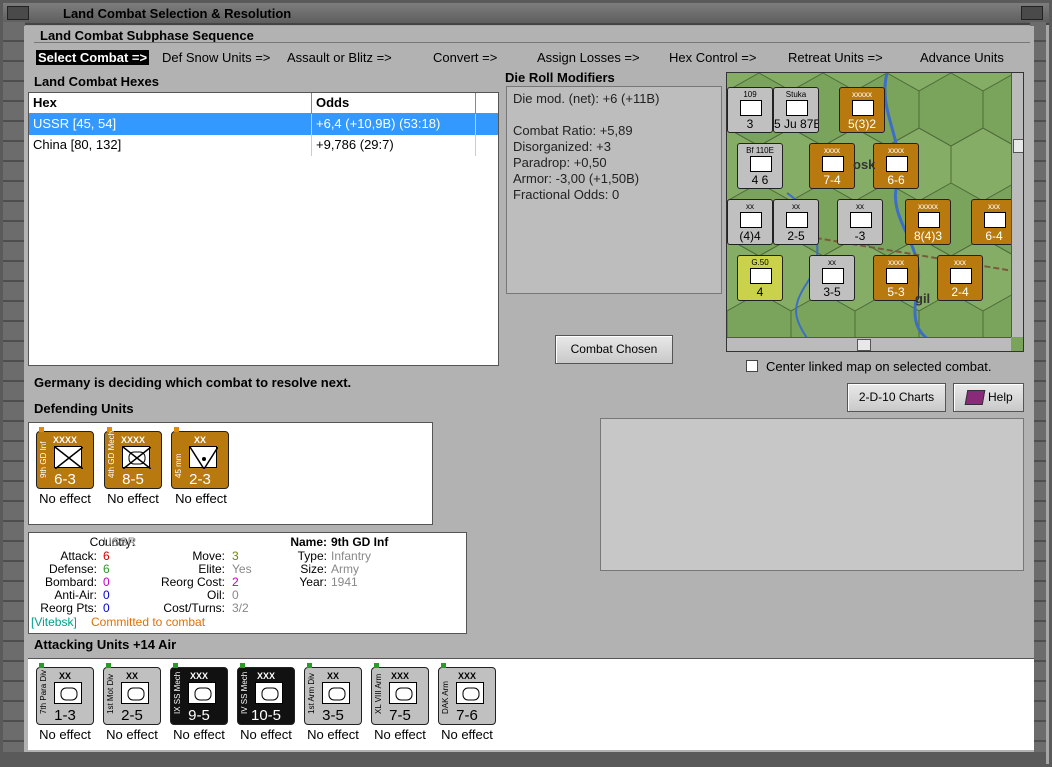 The image size is (1052, 767). I want to click on system-menu-button, so click(18, 13).